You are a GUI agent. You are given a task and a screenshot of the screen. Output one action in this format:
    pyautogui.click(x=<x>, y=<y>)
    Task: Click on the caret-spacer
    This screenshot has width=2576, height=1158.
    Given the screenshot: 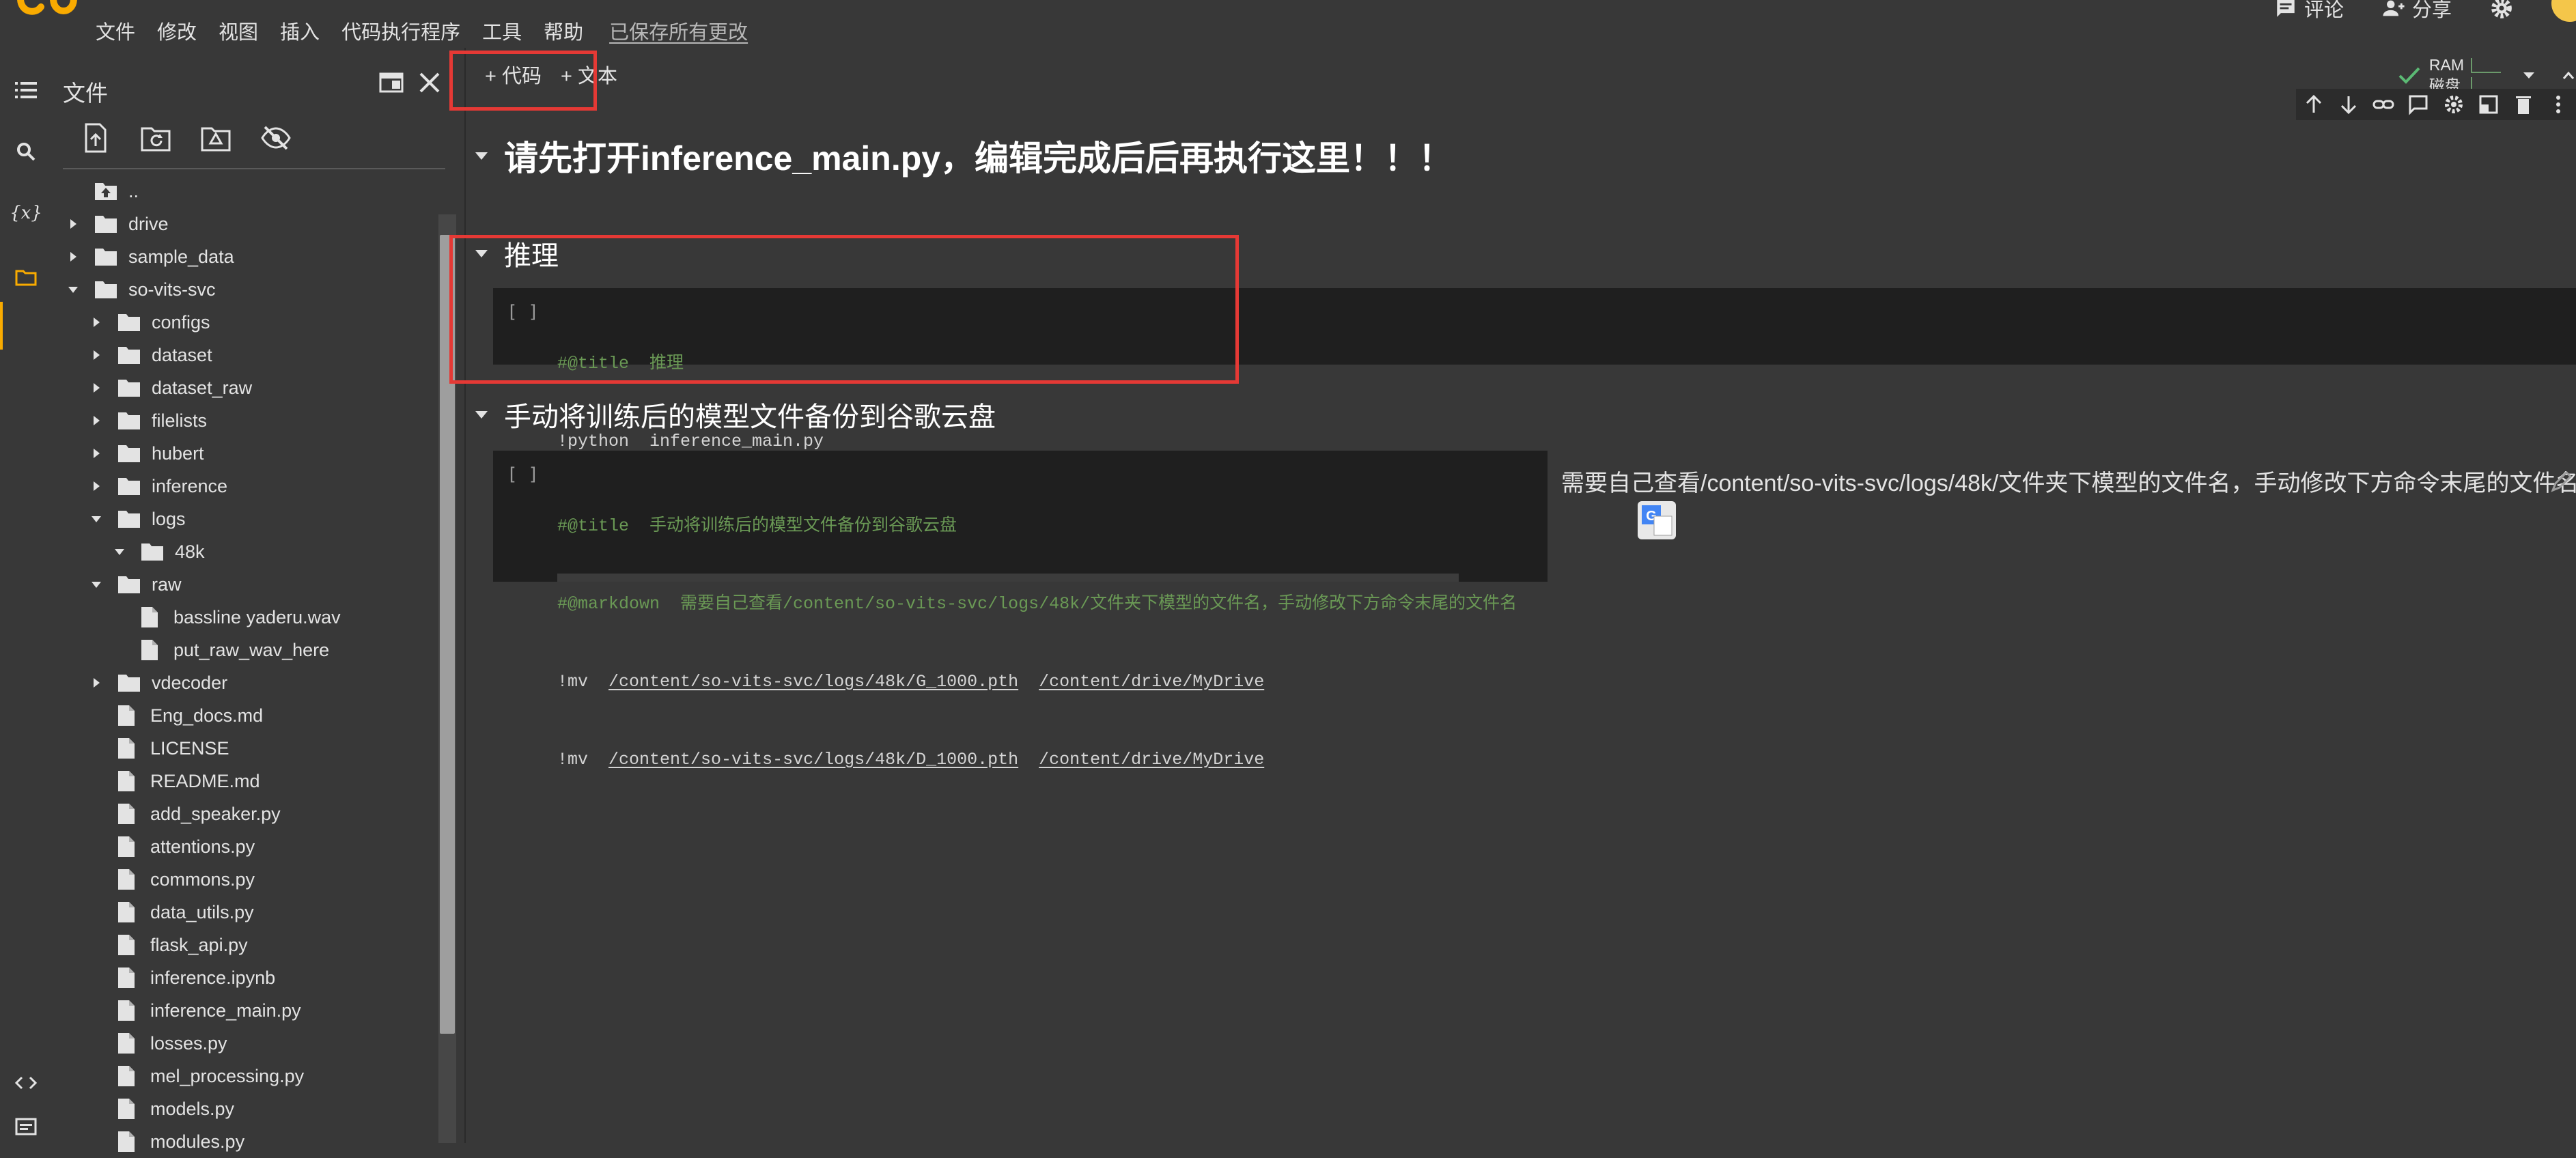 What is the action you would take?
    pyautogui.click(x=96, y=1010)
    